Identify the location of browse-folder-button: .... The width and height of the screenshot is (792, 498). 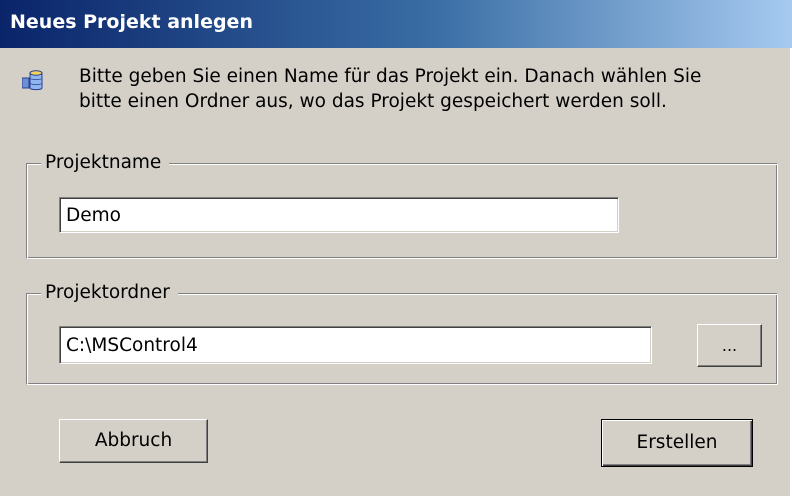
(729, 345).